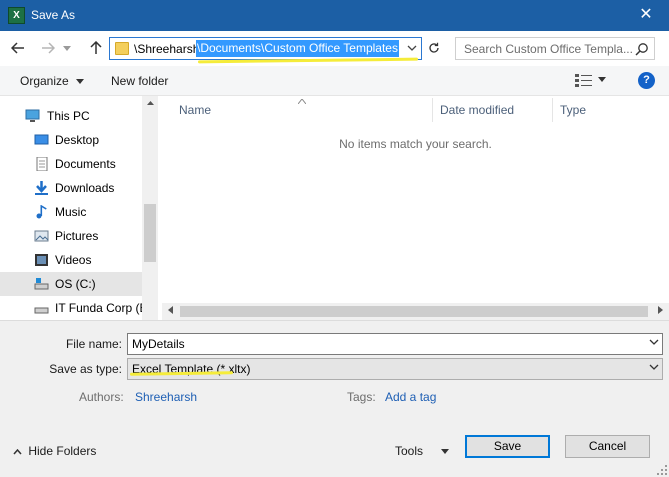 The image size is (669, 477). What do you see at coordinates (77, 140) in the screenshot?
I see `nav-item-label: Desktop` at bounding box center [77, 140].